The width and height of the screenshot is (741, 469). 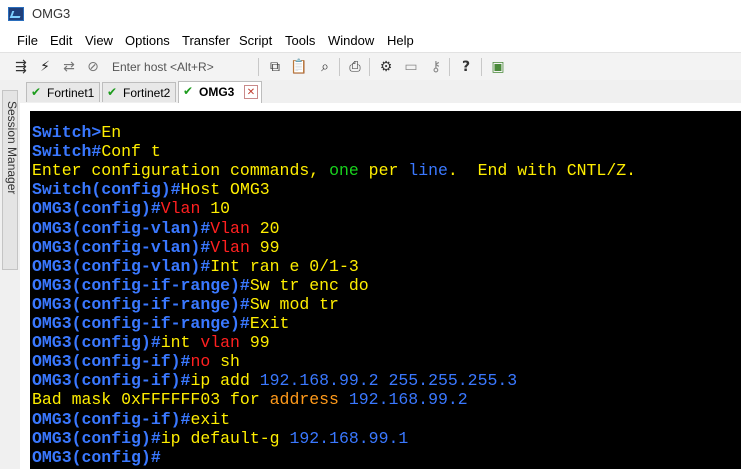 I want to click on terminal-text: address, so click(x=304, y=400).